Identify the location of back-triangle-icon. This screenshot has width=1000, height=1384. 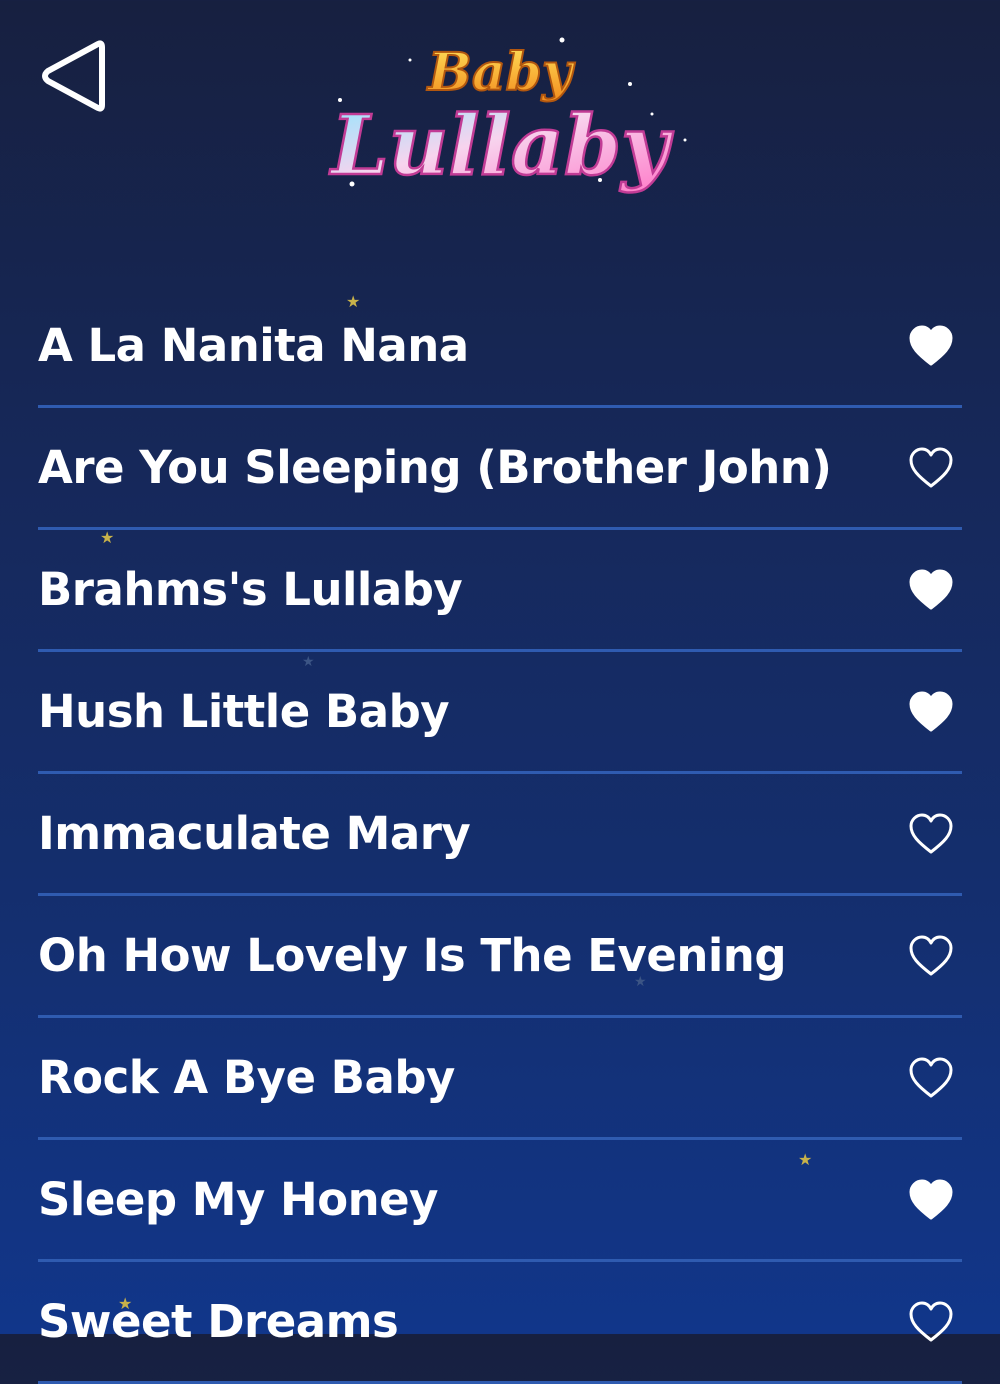
(73, 76).